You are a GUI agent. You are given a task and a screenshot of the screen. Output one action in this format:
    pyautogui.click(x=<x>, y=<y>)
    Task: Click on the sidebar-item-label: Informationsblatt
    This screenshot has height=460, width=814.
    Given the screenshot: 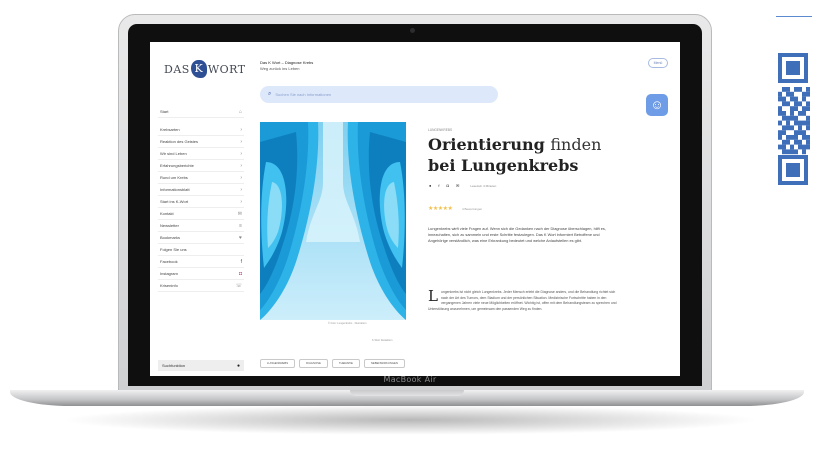 What is the action you would take?
    pyautogui.click(x=175, y=189)
    